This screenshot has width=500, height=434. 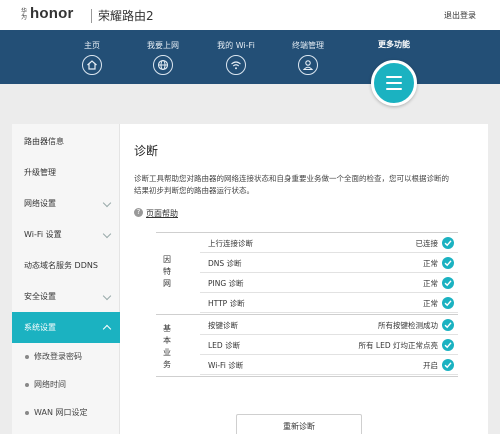 What do you see at coordinates (167, 271) in the screenshot?
I see `group-label-internet: 因特网` at bounding box center [167, 271].